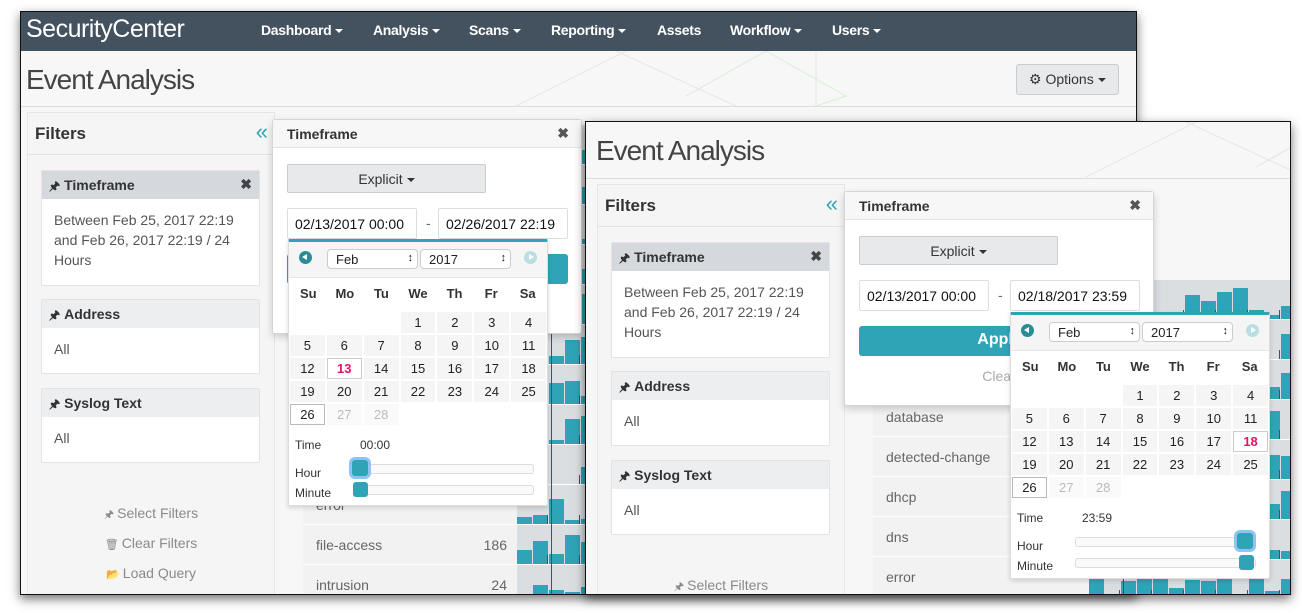  What do you see at coordinates (1066, 441) in the screenshot?
I see `day-cell: 13` at bounding box center [1066, 441].